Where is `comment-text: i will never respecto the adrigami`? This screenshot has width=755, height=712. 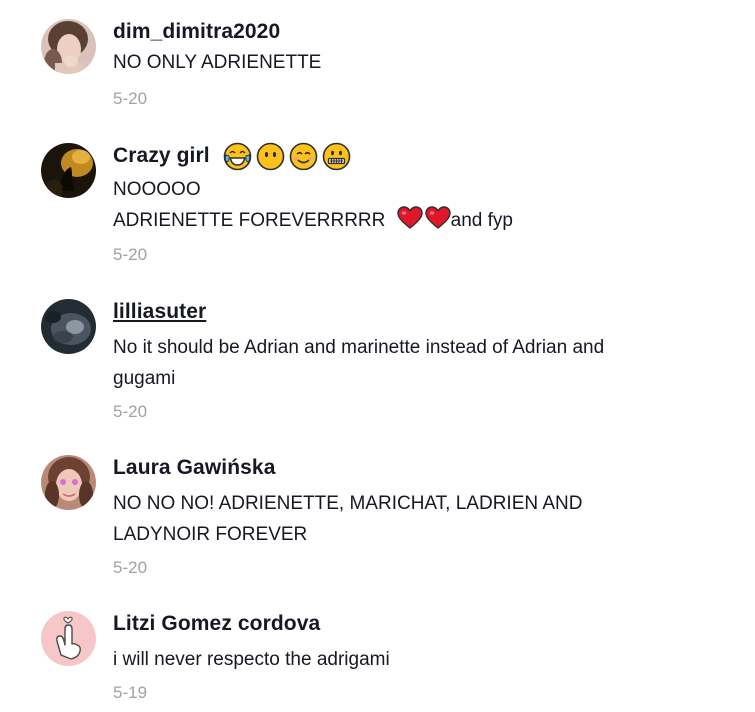 comment-text: i will never respecto the adrigami is located at coordinates (251, 659).